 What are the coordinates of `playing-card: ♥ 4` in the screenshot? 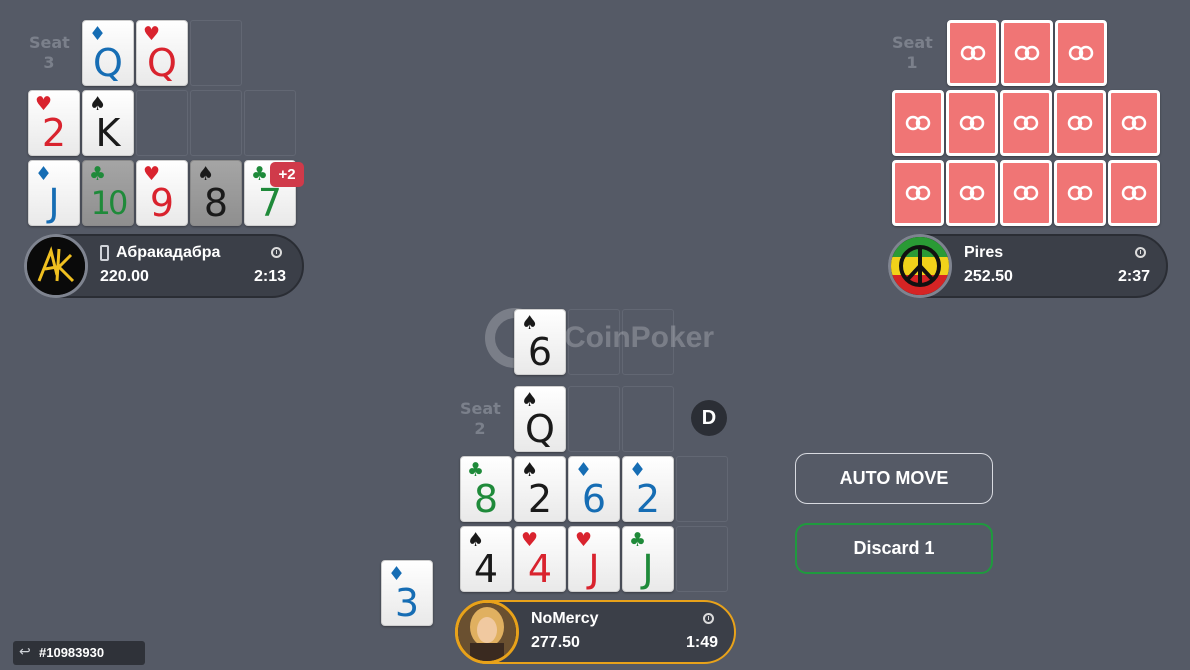 It's located at (540, 559).